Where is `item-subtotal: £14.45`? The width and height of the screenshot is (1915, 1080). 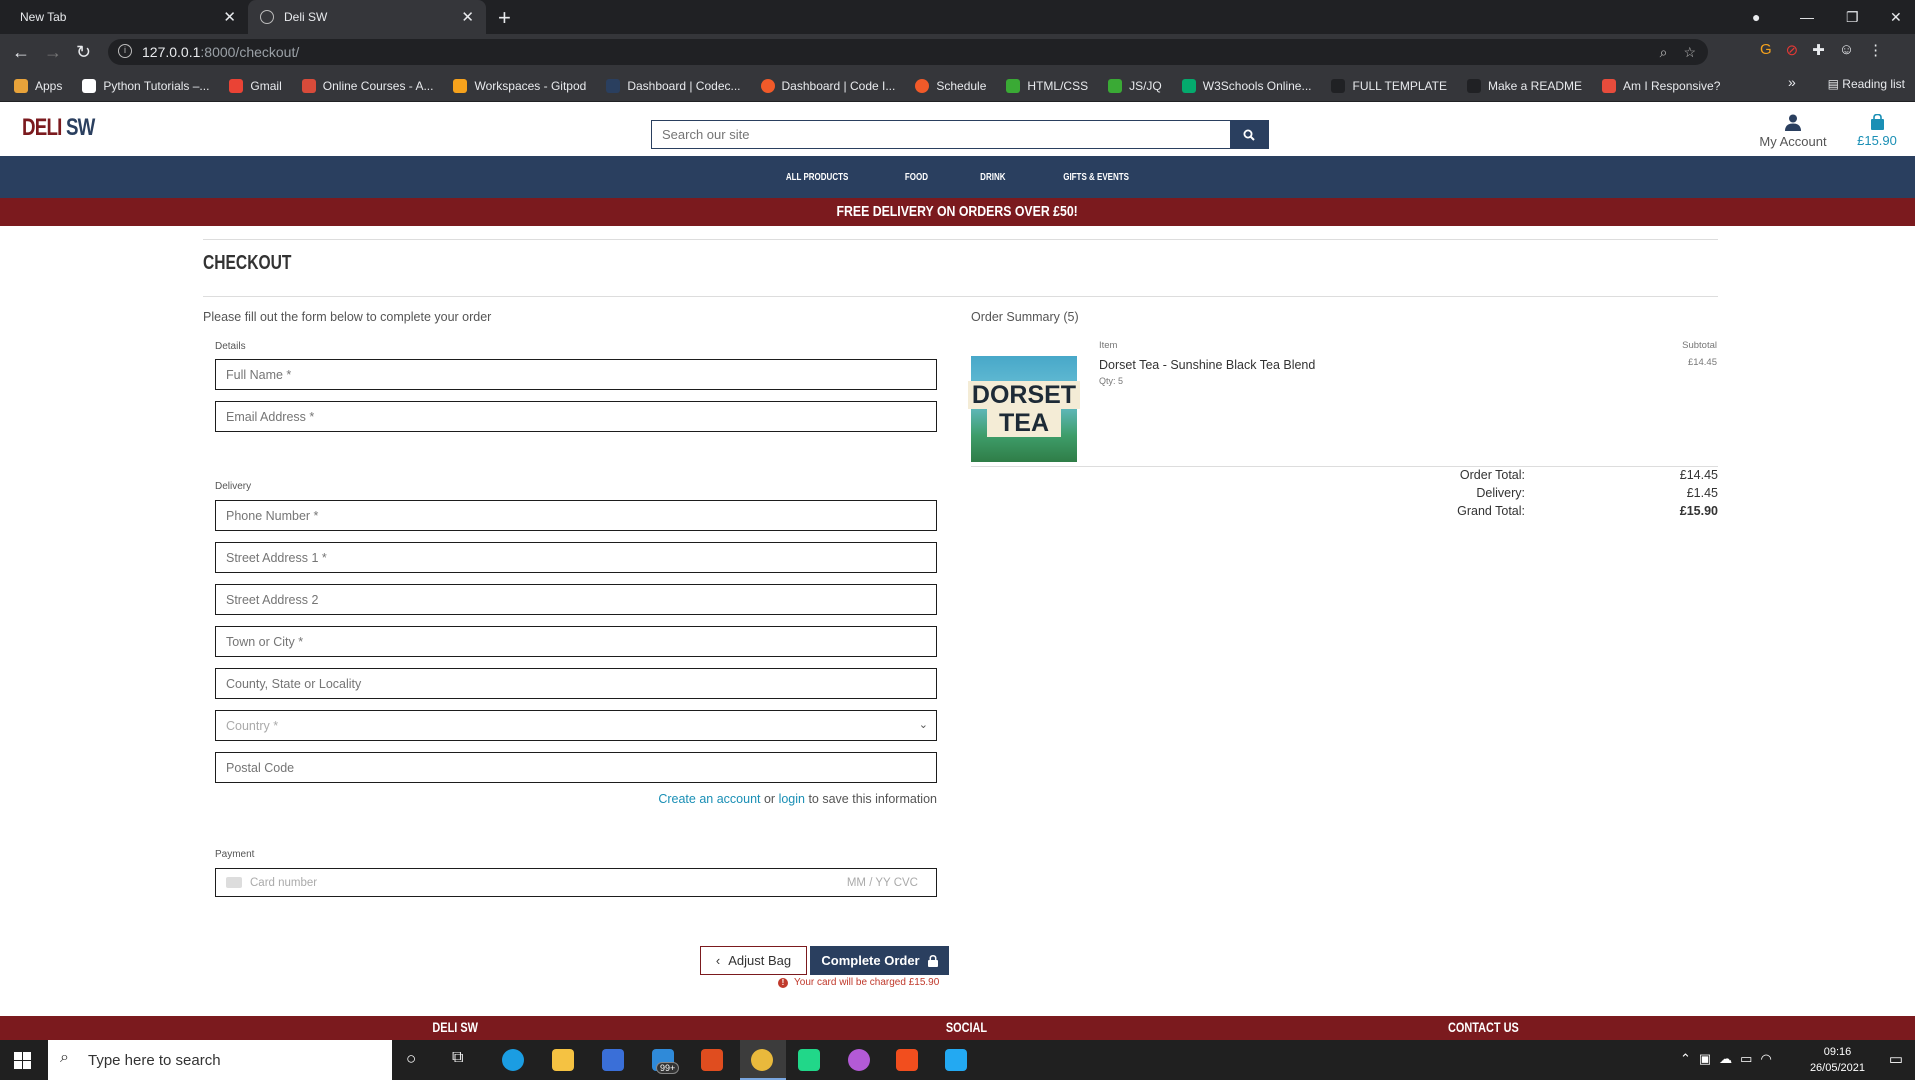
item-subtotal: £14.45 is located at coordinates (1702, 362).